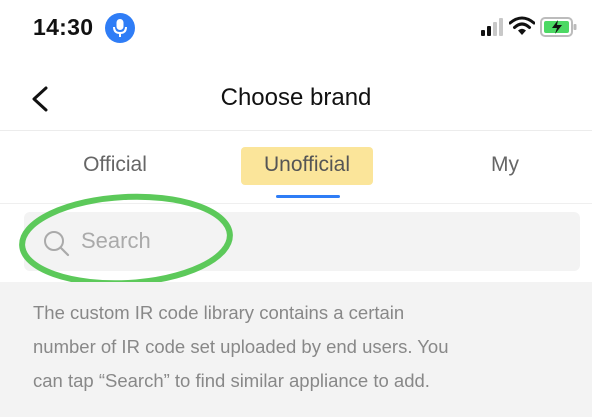  Describe the element at coordinates (558, 27) in the screenshot. I see `battery-charging-icon` at that location.